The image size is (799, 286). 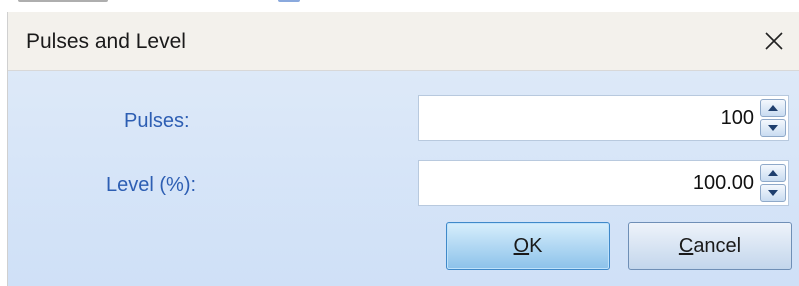 I want to click on level-label: Level (%):, so click(x=151, y=185).